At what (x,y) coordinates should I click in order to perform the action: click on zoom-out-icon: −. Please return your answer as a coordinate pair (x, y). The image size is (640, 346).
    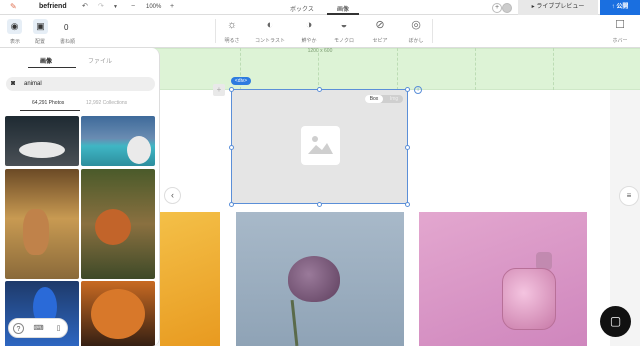
    Looking at the image, I should click on (133, 7).